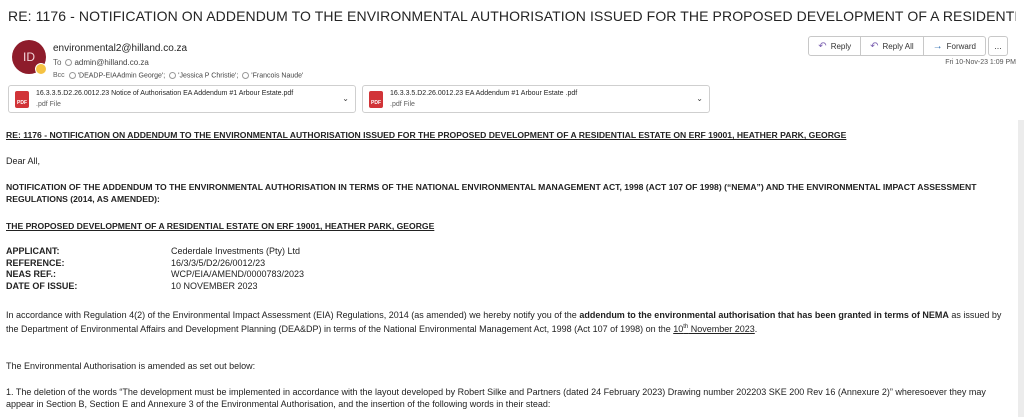 This screenshot has height=417, width=1024. What do you see at coordinates (35, 262) in the screenshot?
I see `detail-key: REFERENCE:` at bounding box center [35, 262].